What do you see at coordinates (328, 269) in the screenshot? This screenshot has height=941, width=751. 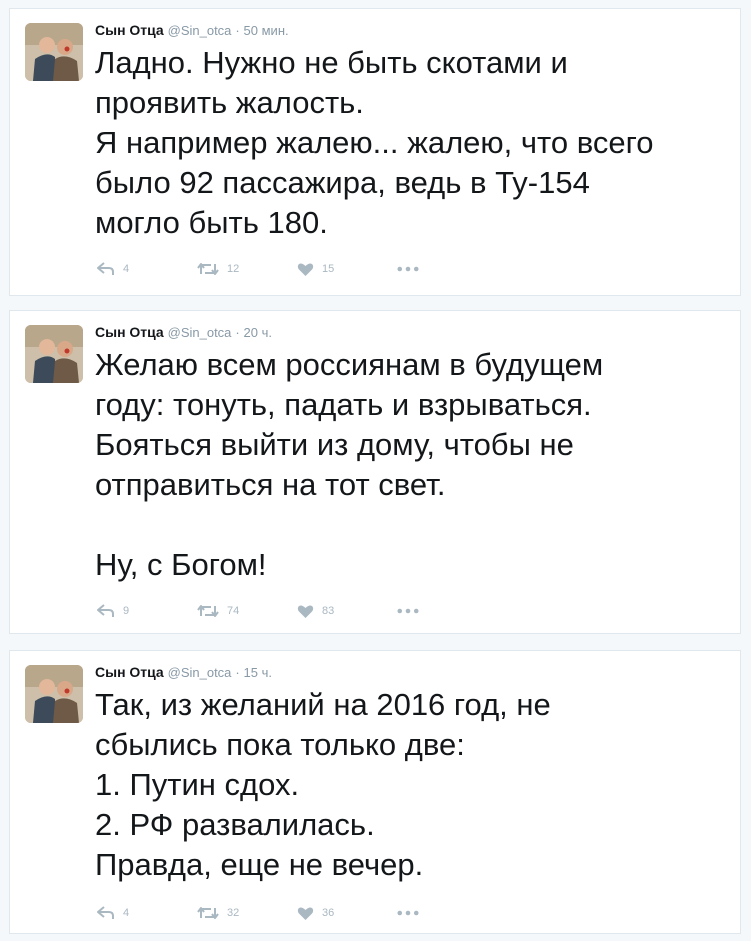 I see `like-count: 15` at bounding box center [328, 269].